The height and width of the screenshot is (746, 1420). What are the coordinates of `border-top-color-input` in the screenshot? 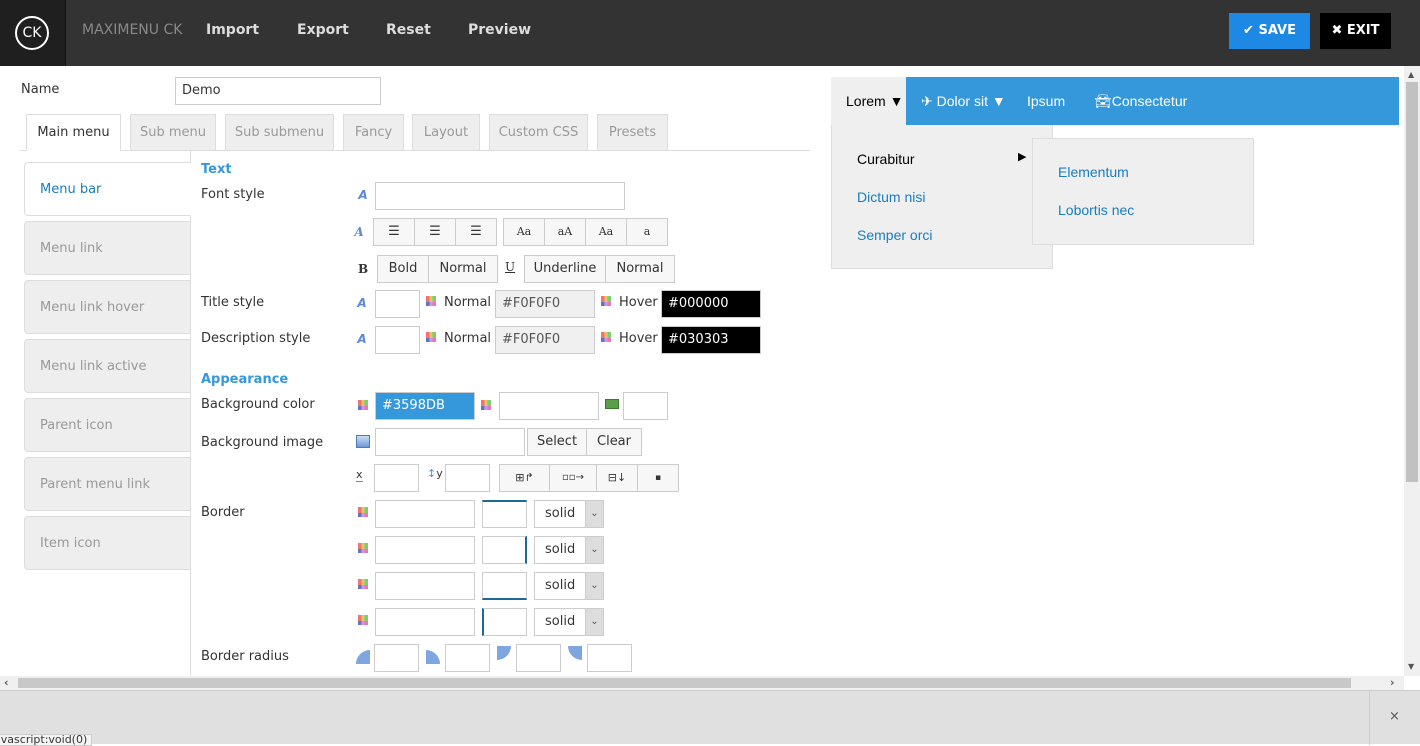 It's located at (425, 514).